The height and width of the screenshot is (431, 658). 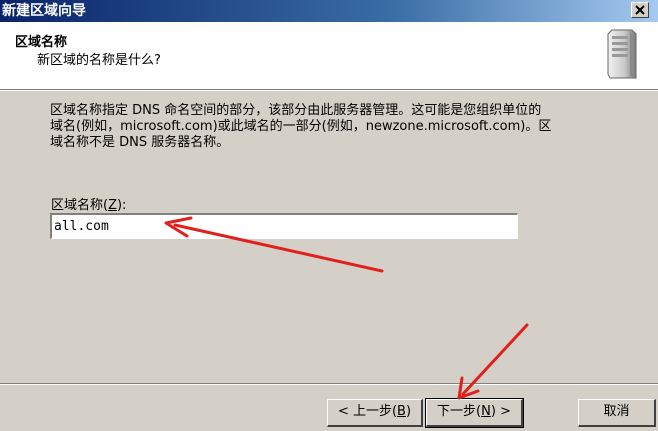 I want to click on title-bar: 新建区域向导, so click(x=329, y=11).